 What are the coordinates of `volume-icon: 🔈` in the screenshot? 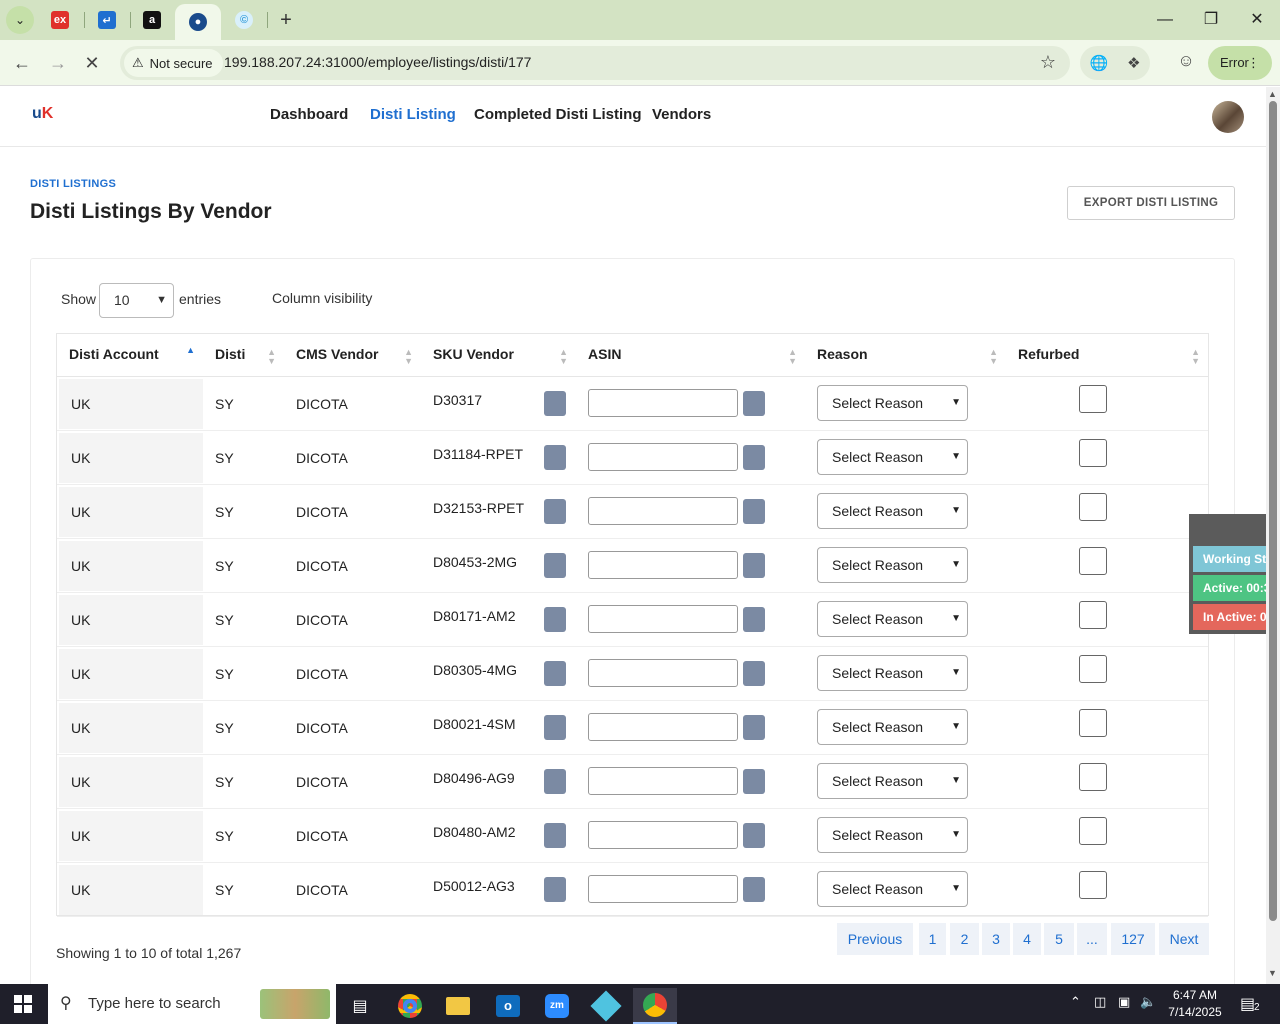 It's located at (1148, 1002).